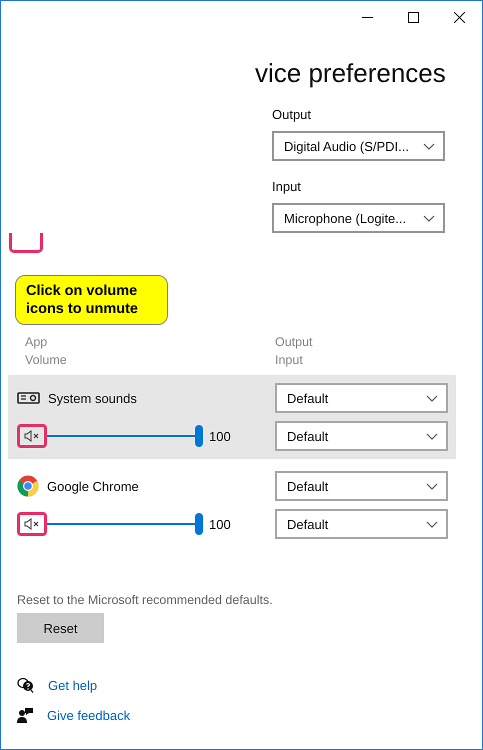 The width and height of the screenshot is (483, 750). Describe the element at coordinates (25, 685) in the screenshot. I see `help-chat-icon` at that location.